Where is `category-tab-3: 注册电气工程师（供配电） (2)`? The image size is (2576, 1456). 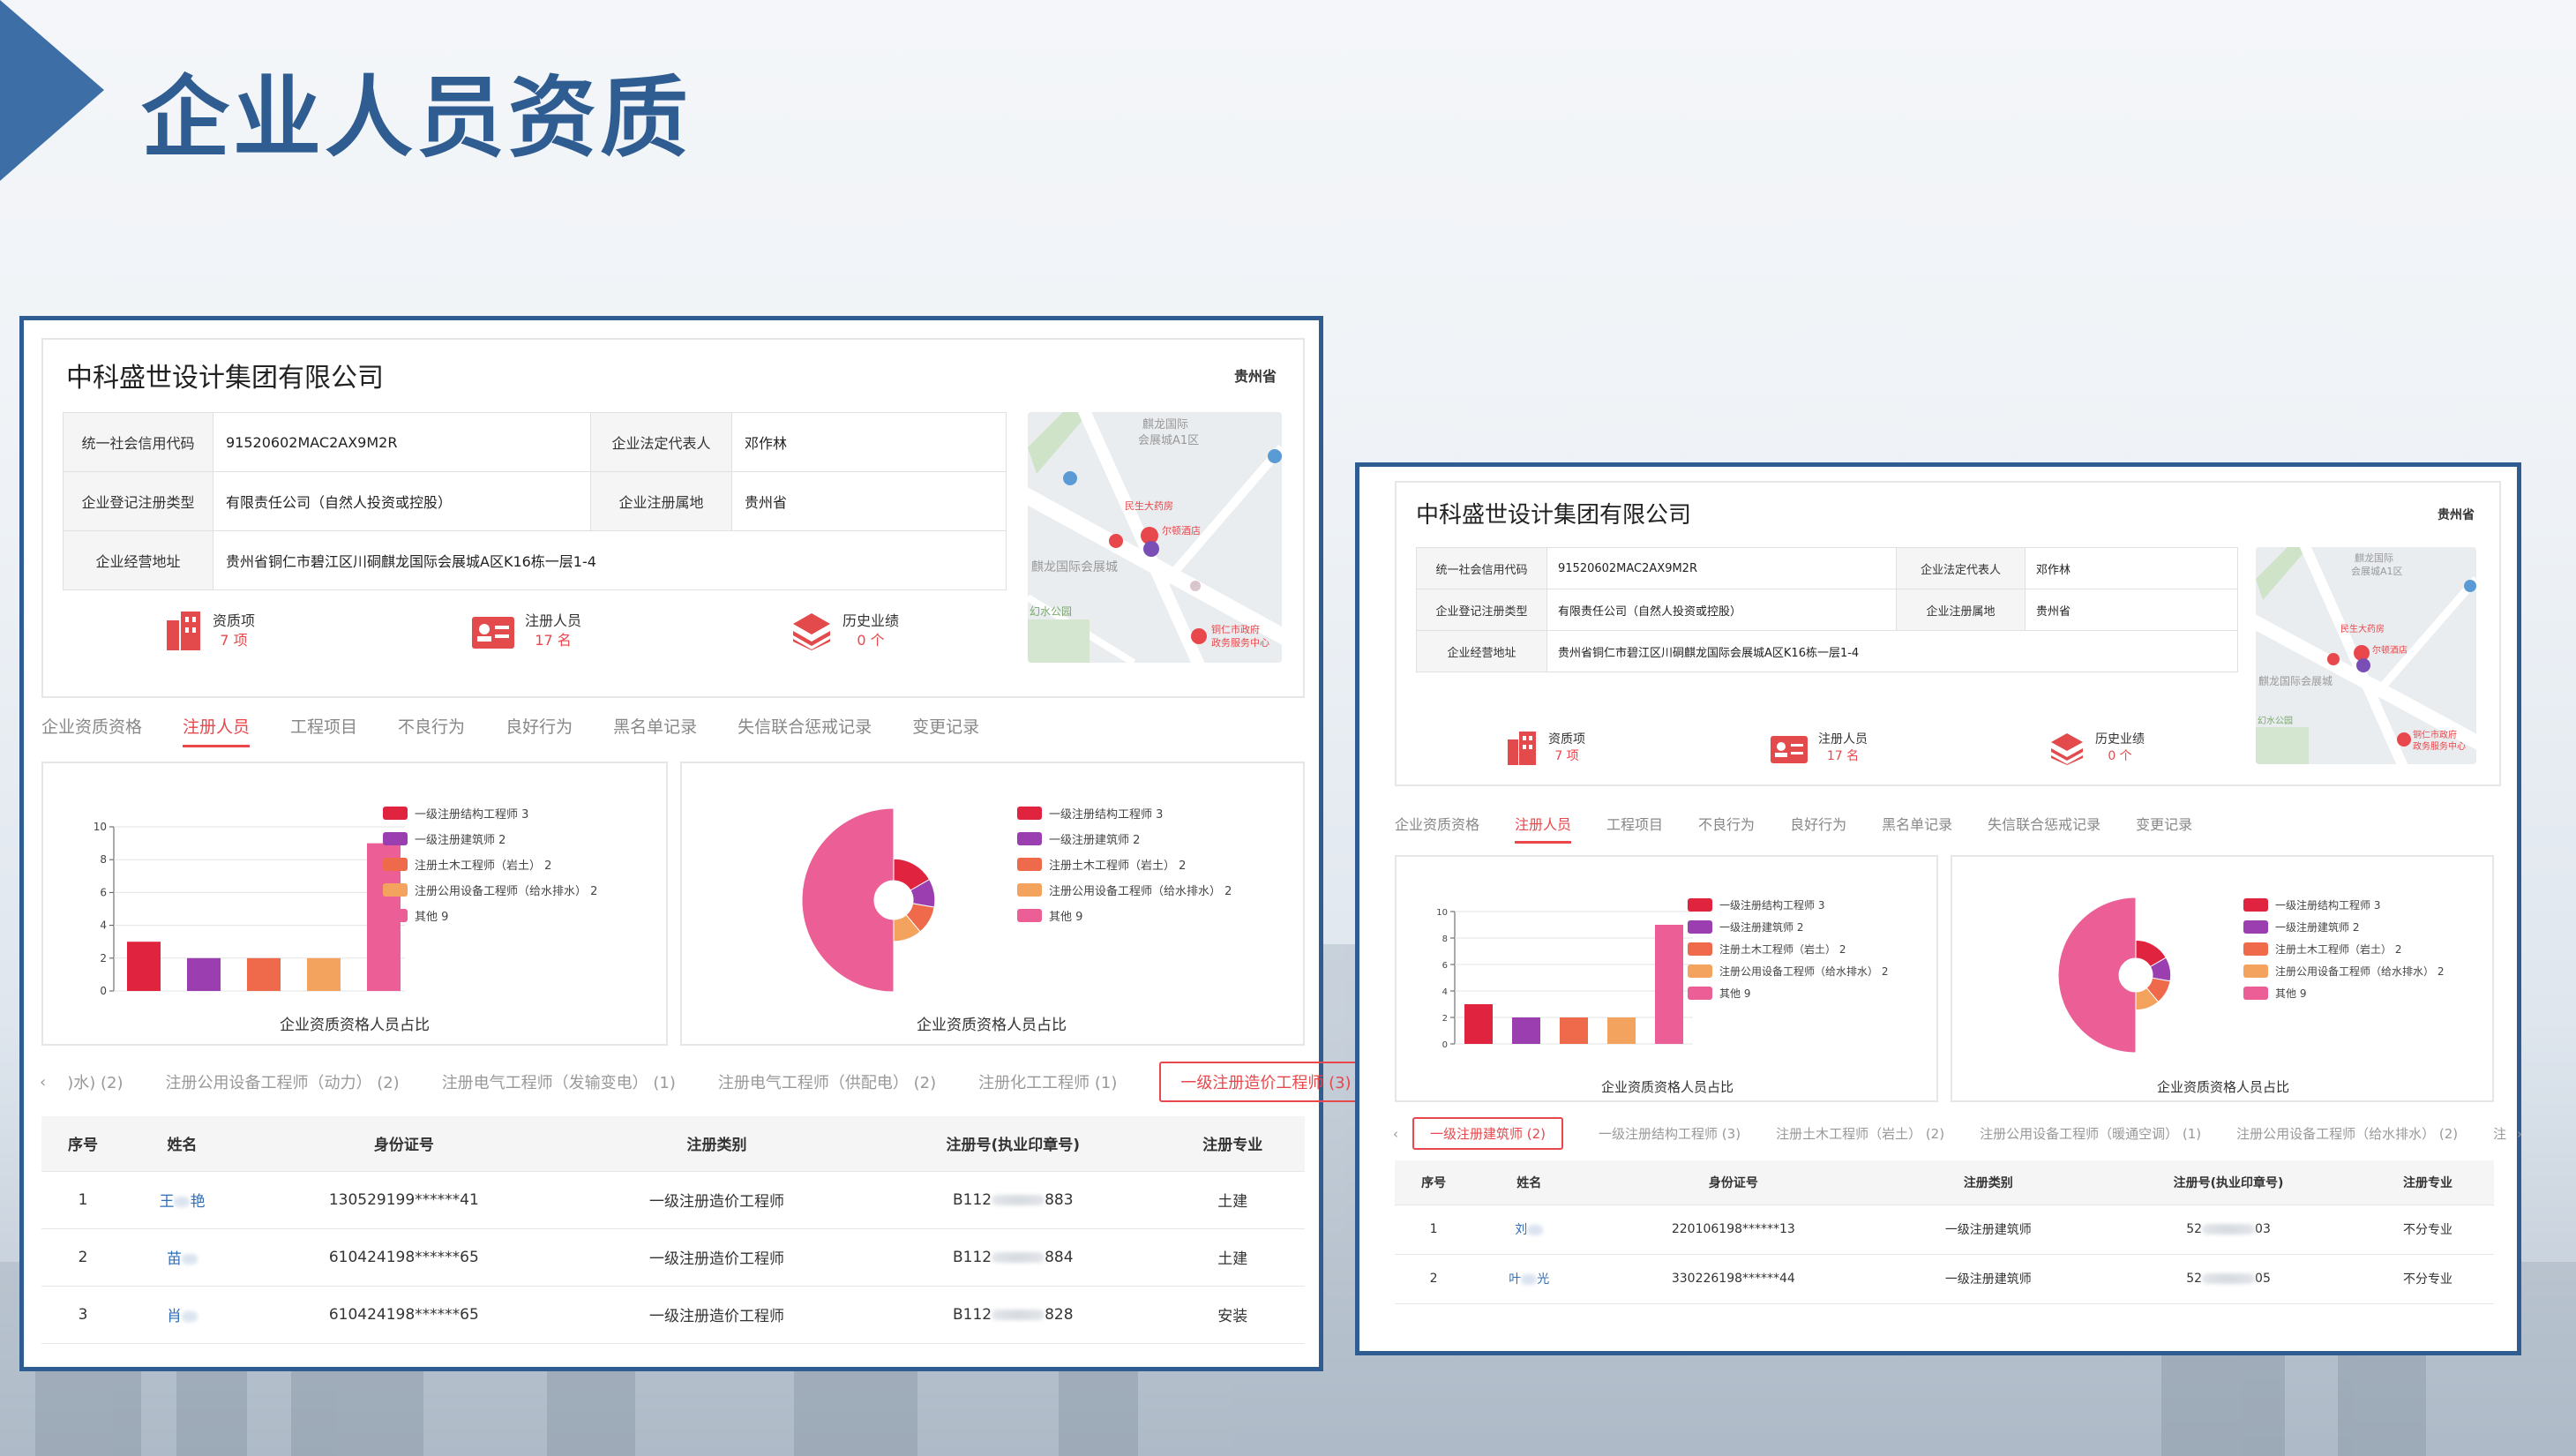
category-tab-3: 注册电气工程师（供配电） (2) is located at coordinates (827, 1081).